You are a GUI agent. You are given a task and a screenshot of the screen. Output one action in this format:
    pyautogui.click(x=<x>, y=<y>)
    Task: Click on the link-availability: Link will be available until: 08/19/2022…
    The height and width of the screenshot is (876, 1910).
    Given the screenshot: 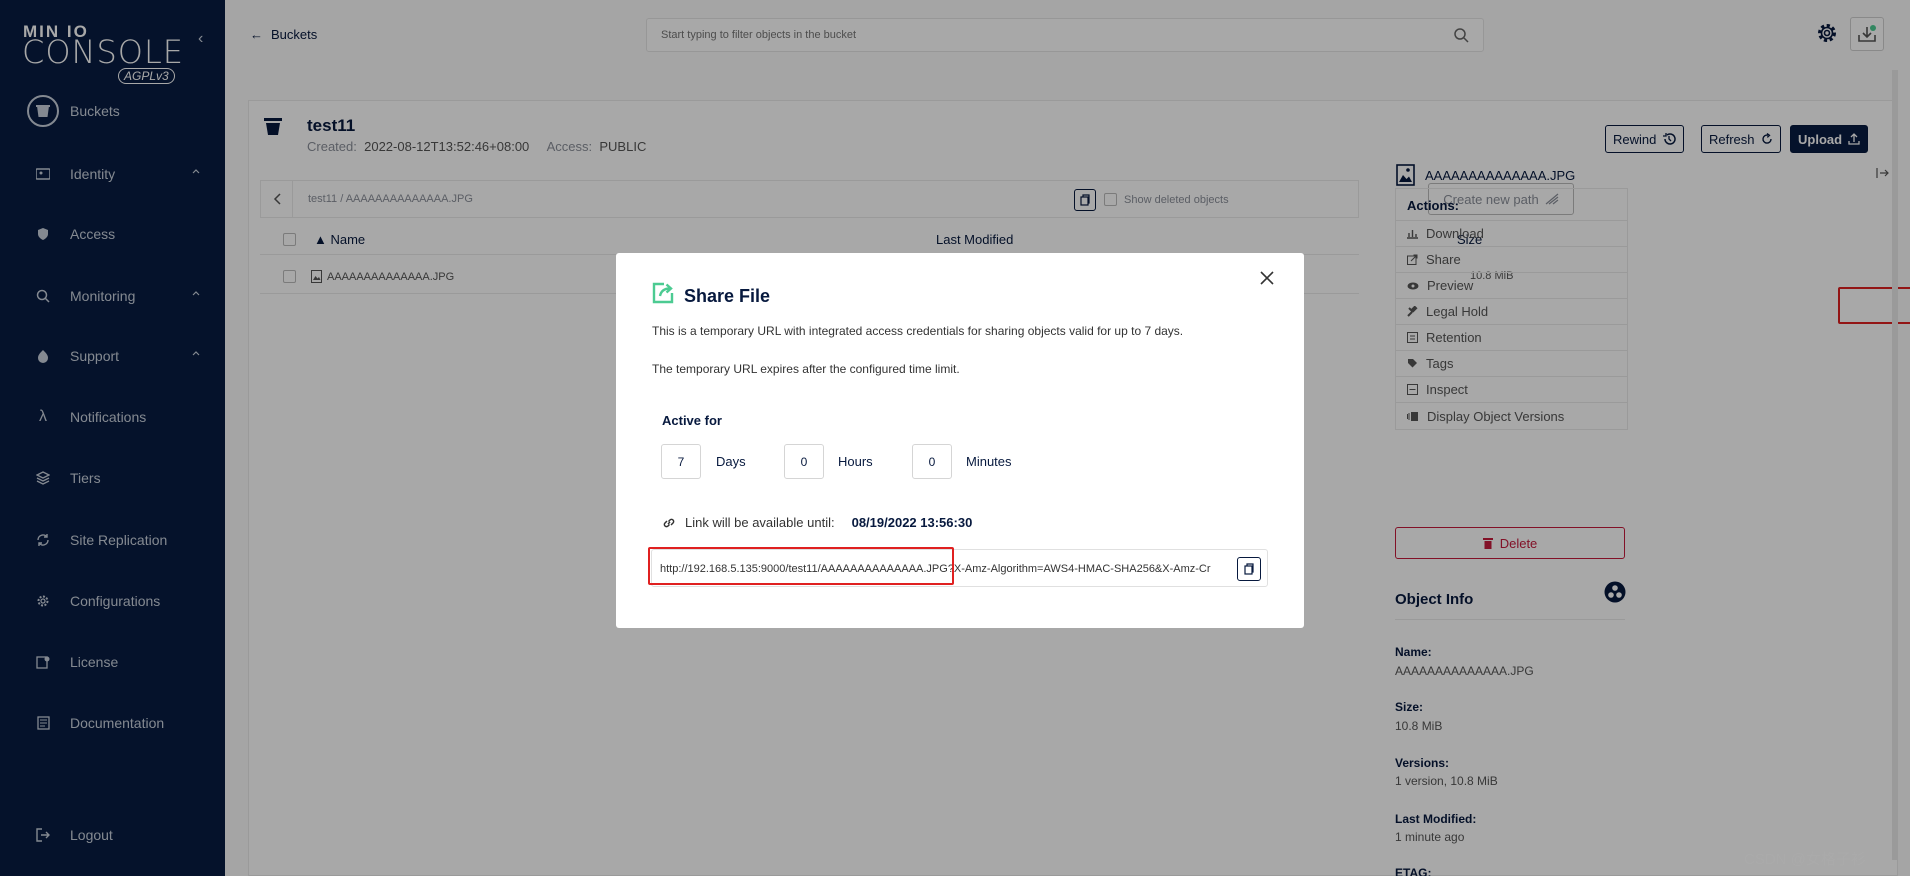 What is the action you would take?
    pyautogui.click(x=817, y=522)
    